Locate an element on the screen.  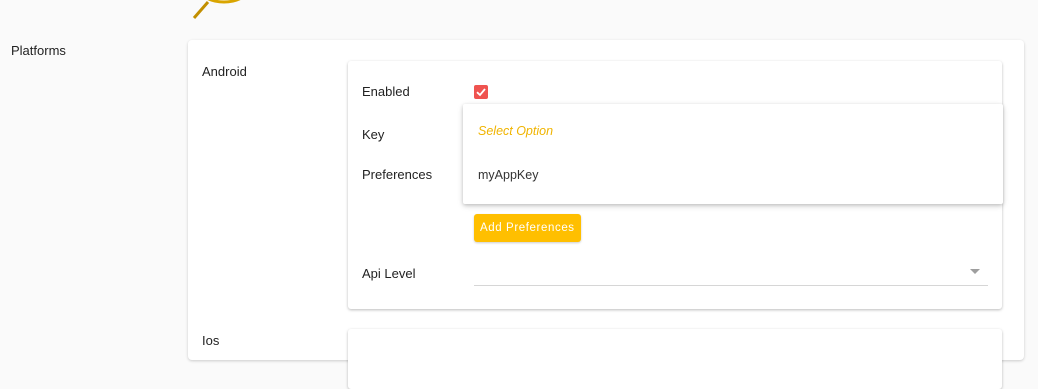
check-icon is located at coordinates (481, 92).